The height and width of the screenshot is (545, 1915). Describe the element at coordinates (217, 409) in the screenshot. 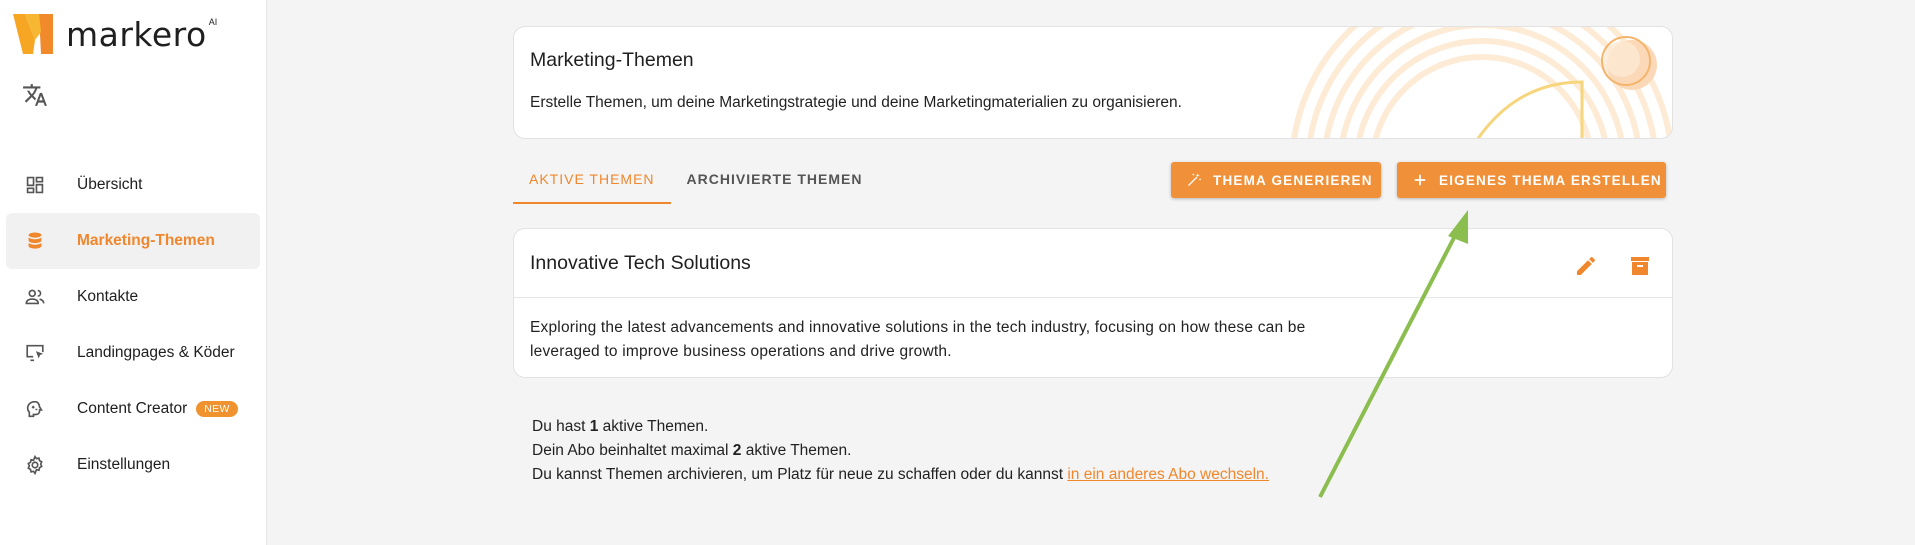

I see `new-badge: NEW` at that location.